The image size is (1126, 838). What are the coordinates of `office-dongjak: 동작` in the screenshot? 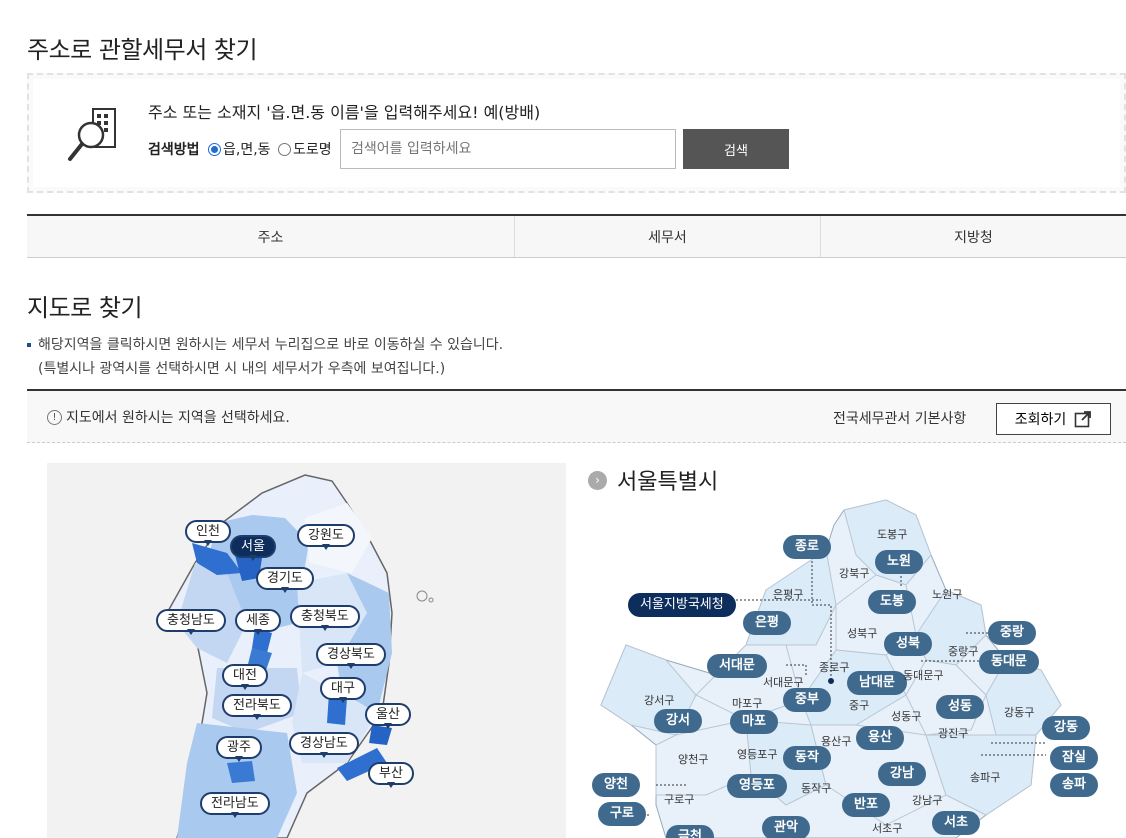 It's located at (807, 758).